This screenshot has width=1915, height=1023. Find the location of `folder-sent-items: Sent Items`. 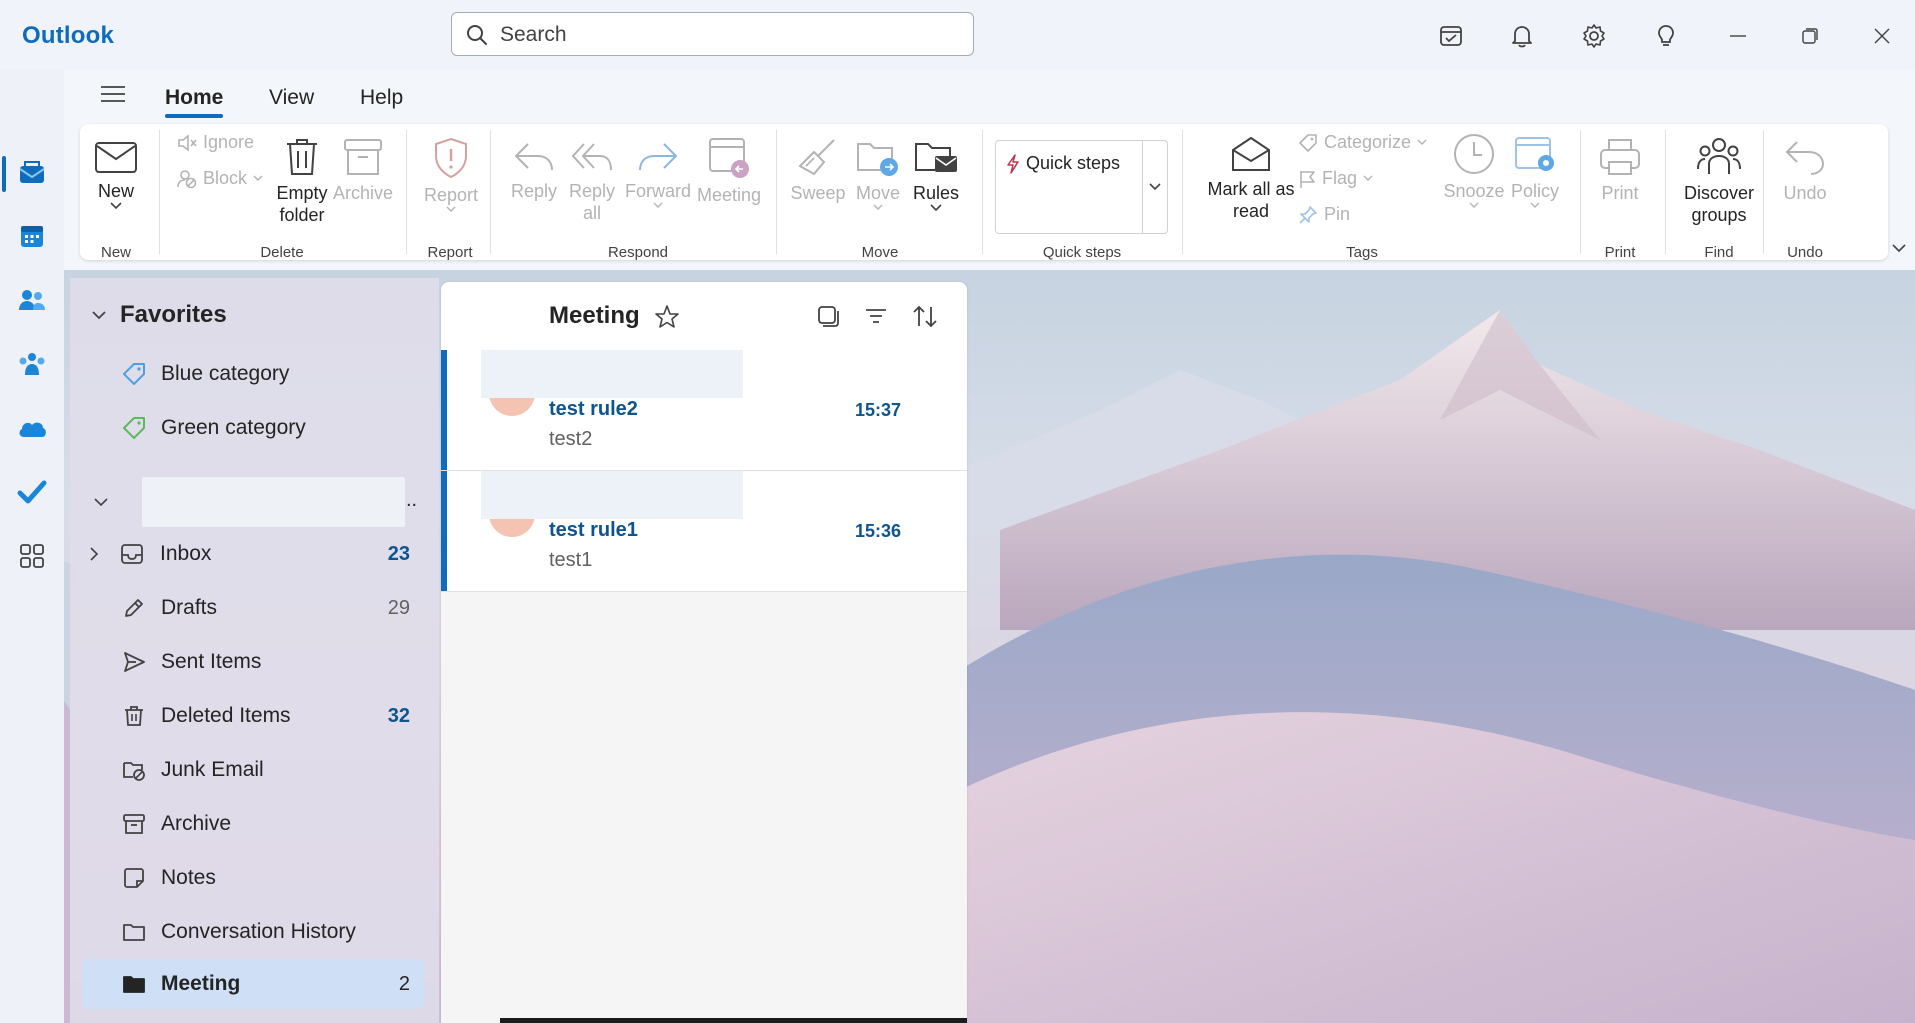

folder-sent-items: Sent Items is located at coordinates (253, 662).